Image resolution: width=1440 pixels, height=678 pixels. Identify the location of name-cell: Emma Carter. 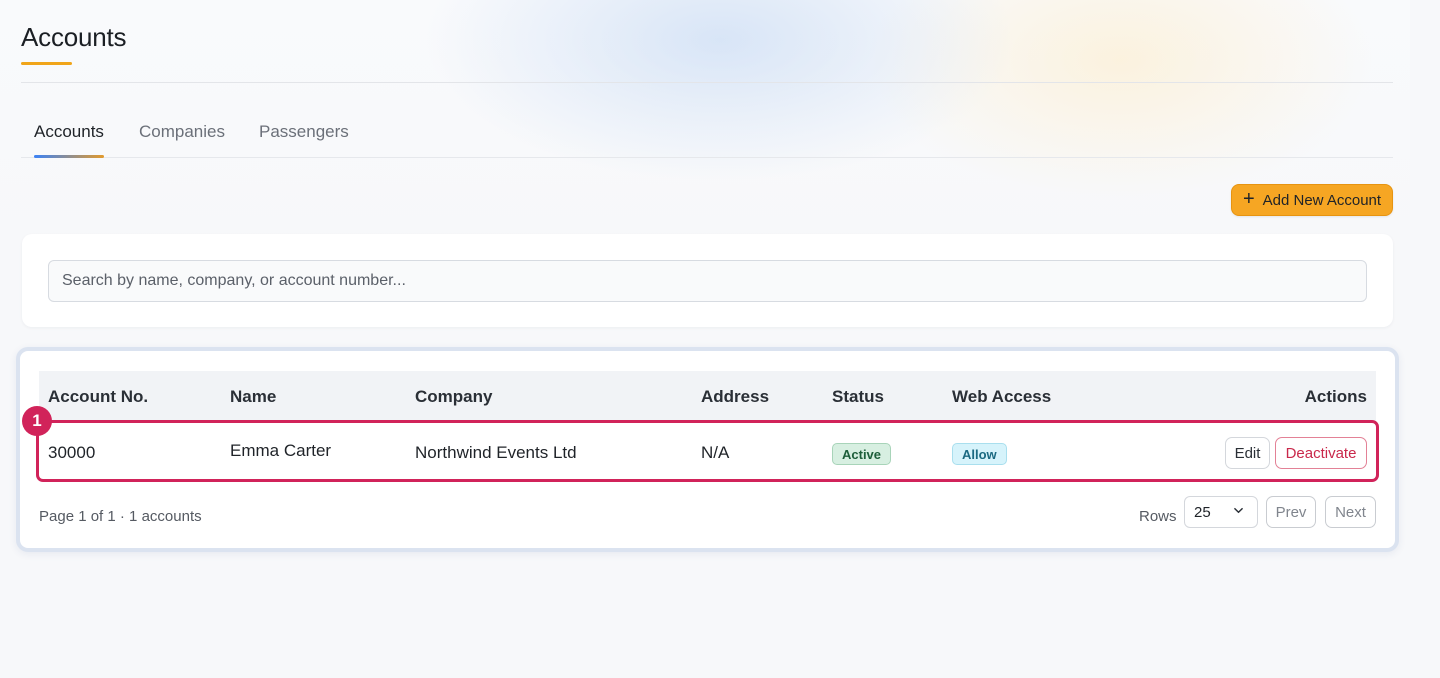
(281, 450).